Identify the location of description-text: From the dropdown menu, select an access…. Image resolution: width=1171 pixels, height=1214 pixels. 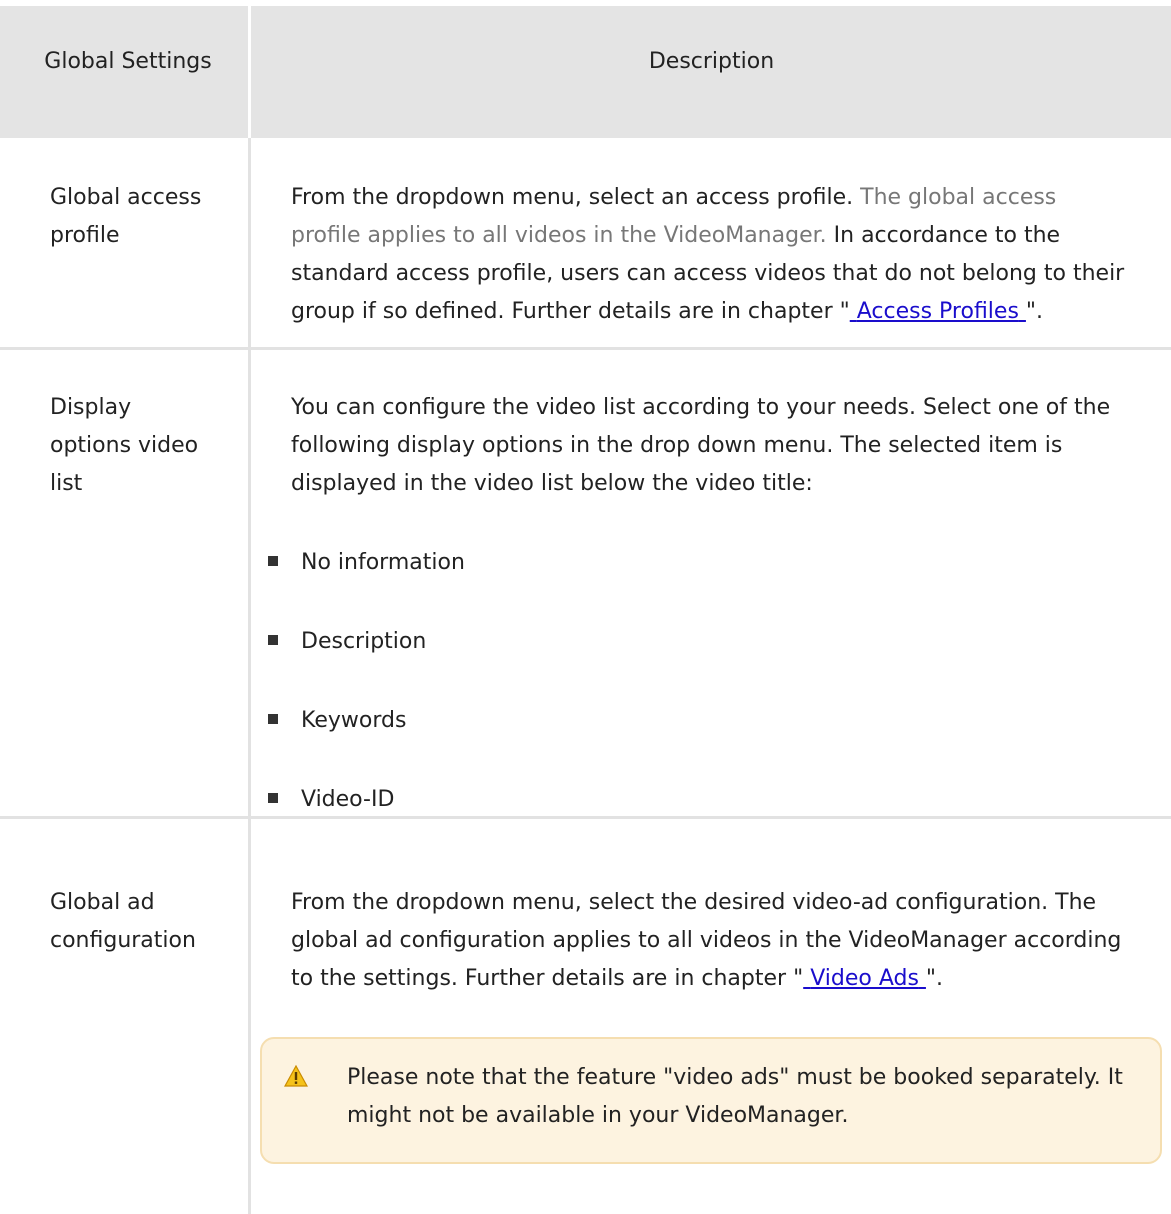
(572, 197).